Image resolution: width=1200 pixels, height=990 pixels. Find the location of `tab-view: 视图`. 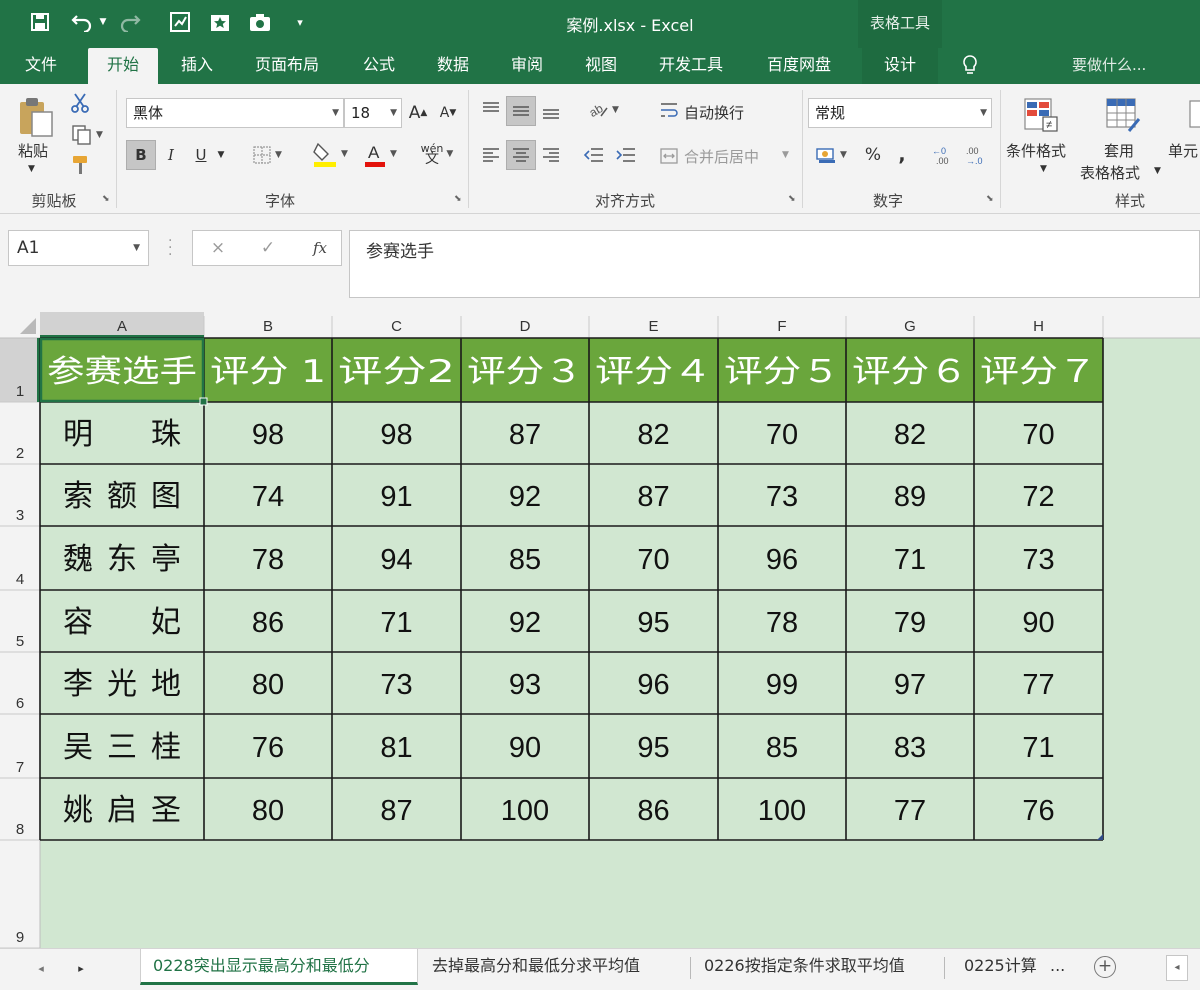

tab-view: 视图 is located at coordinates (601, 66).